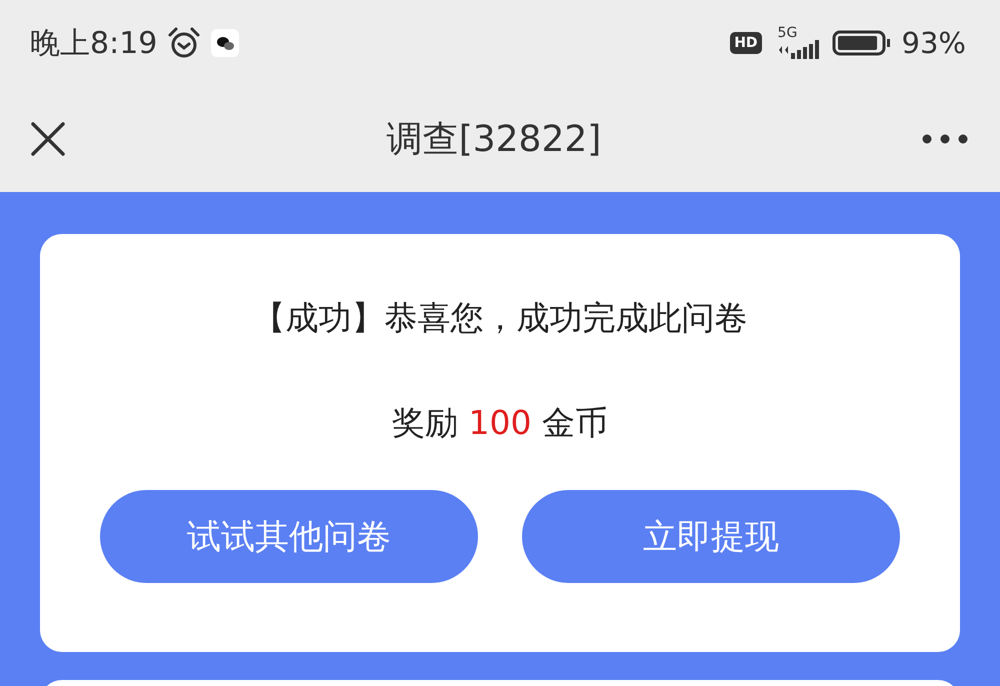  I want to click on battery-icon, so click(862, 43).